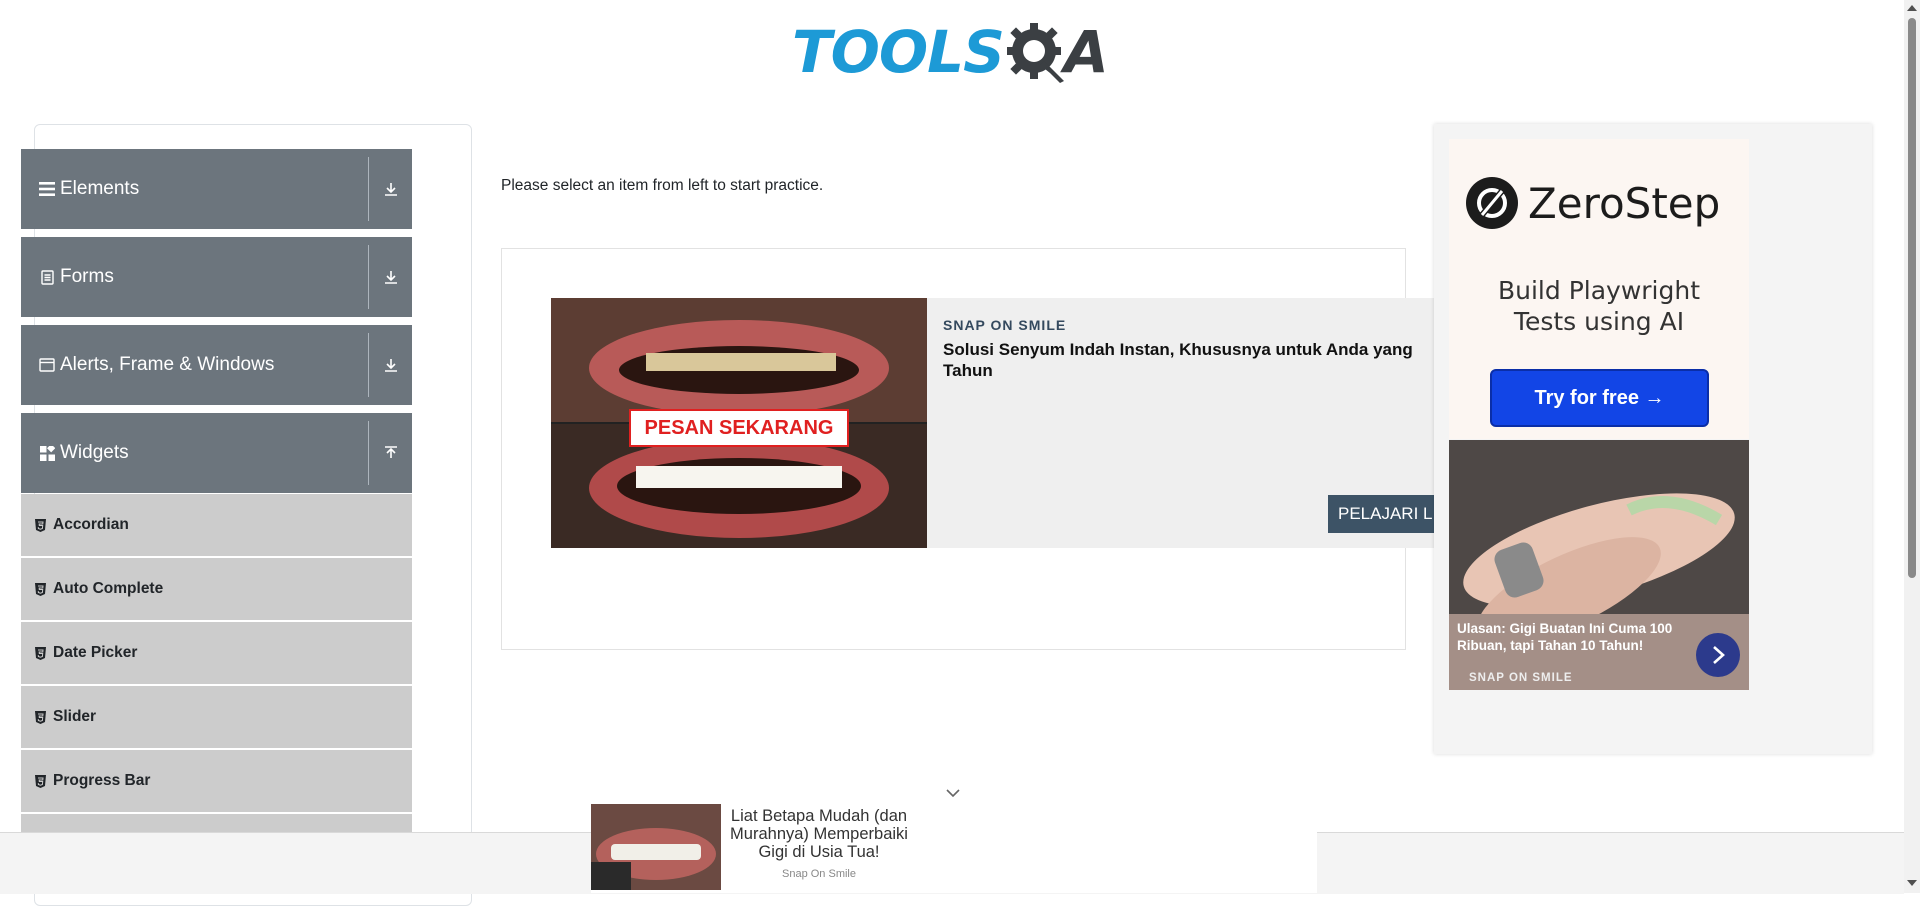 This screenshot has width=1920, height=906. Describe the element at coordinates (1912, 298) in the screenshot. I see `scrollbar-thumb` at that location.